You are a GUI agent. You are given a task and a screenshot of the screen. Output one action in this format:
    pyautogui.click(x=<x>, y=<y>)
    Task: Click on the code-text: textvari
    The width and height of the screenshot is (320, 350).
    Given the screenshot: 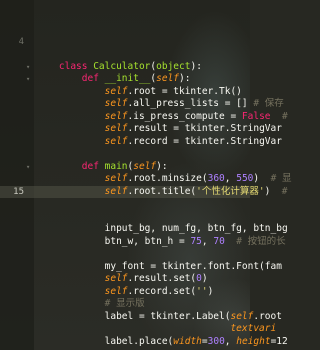 What is the action you would take?
    pyautogui.click(x=156, y=329)
    